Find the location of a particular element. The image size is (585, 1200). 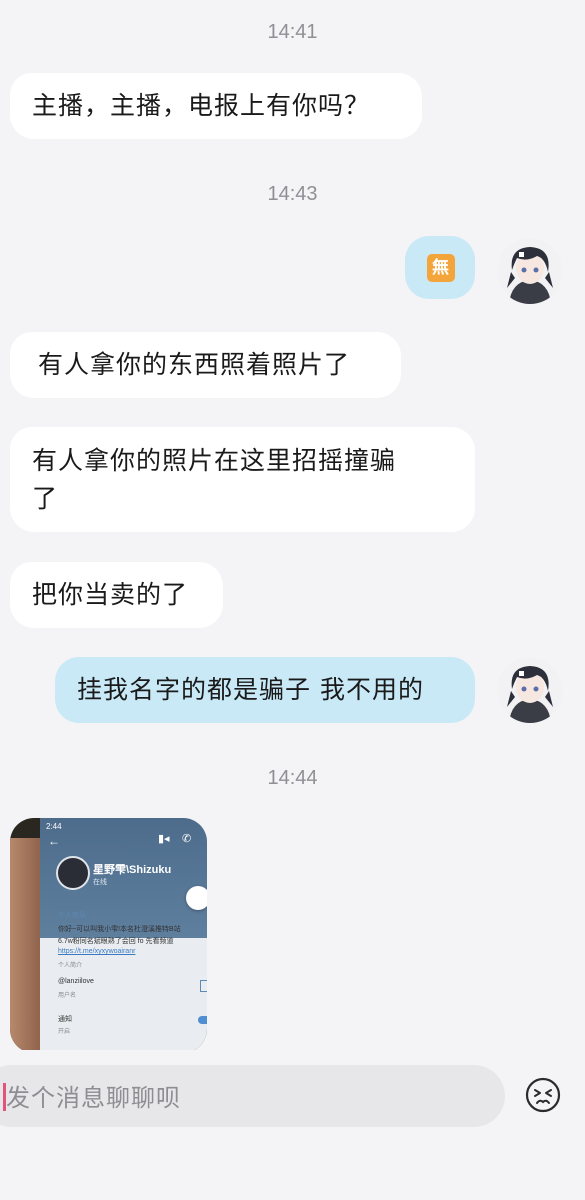

bio-line: 你好~可以叫我小雫!本名杜澄溪推特B站 is located at coordinates (119, 929).